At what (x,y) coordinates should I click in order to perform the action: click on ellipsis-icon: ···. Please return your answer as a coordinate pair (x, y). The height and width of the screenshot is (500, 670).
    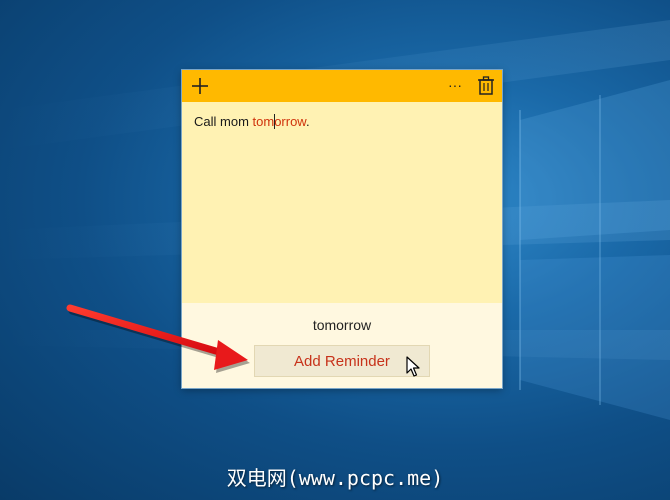
    Looking at the image, I should click on (455, 86).